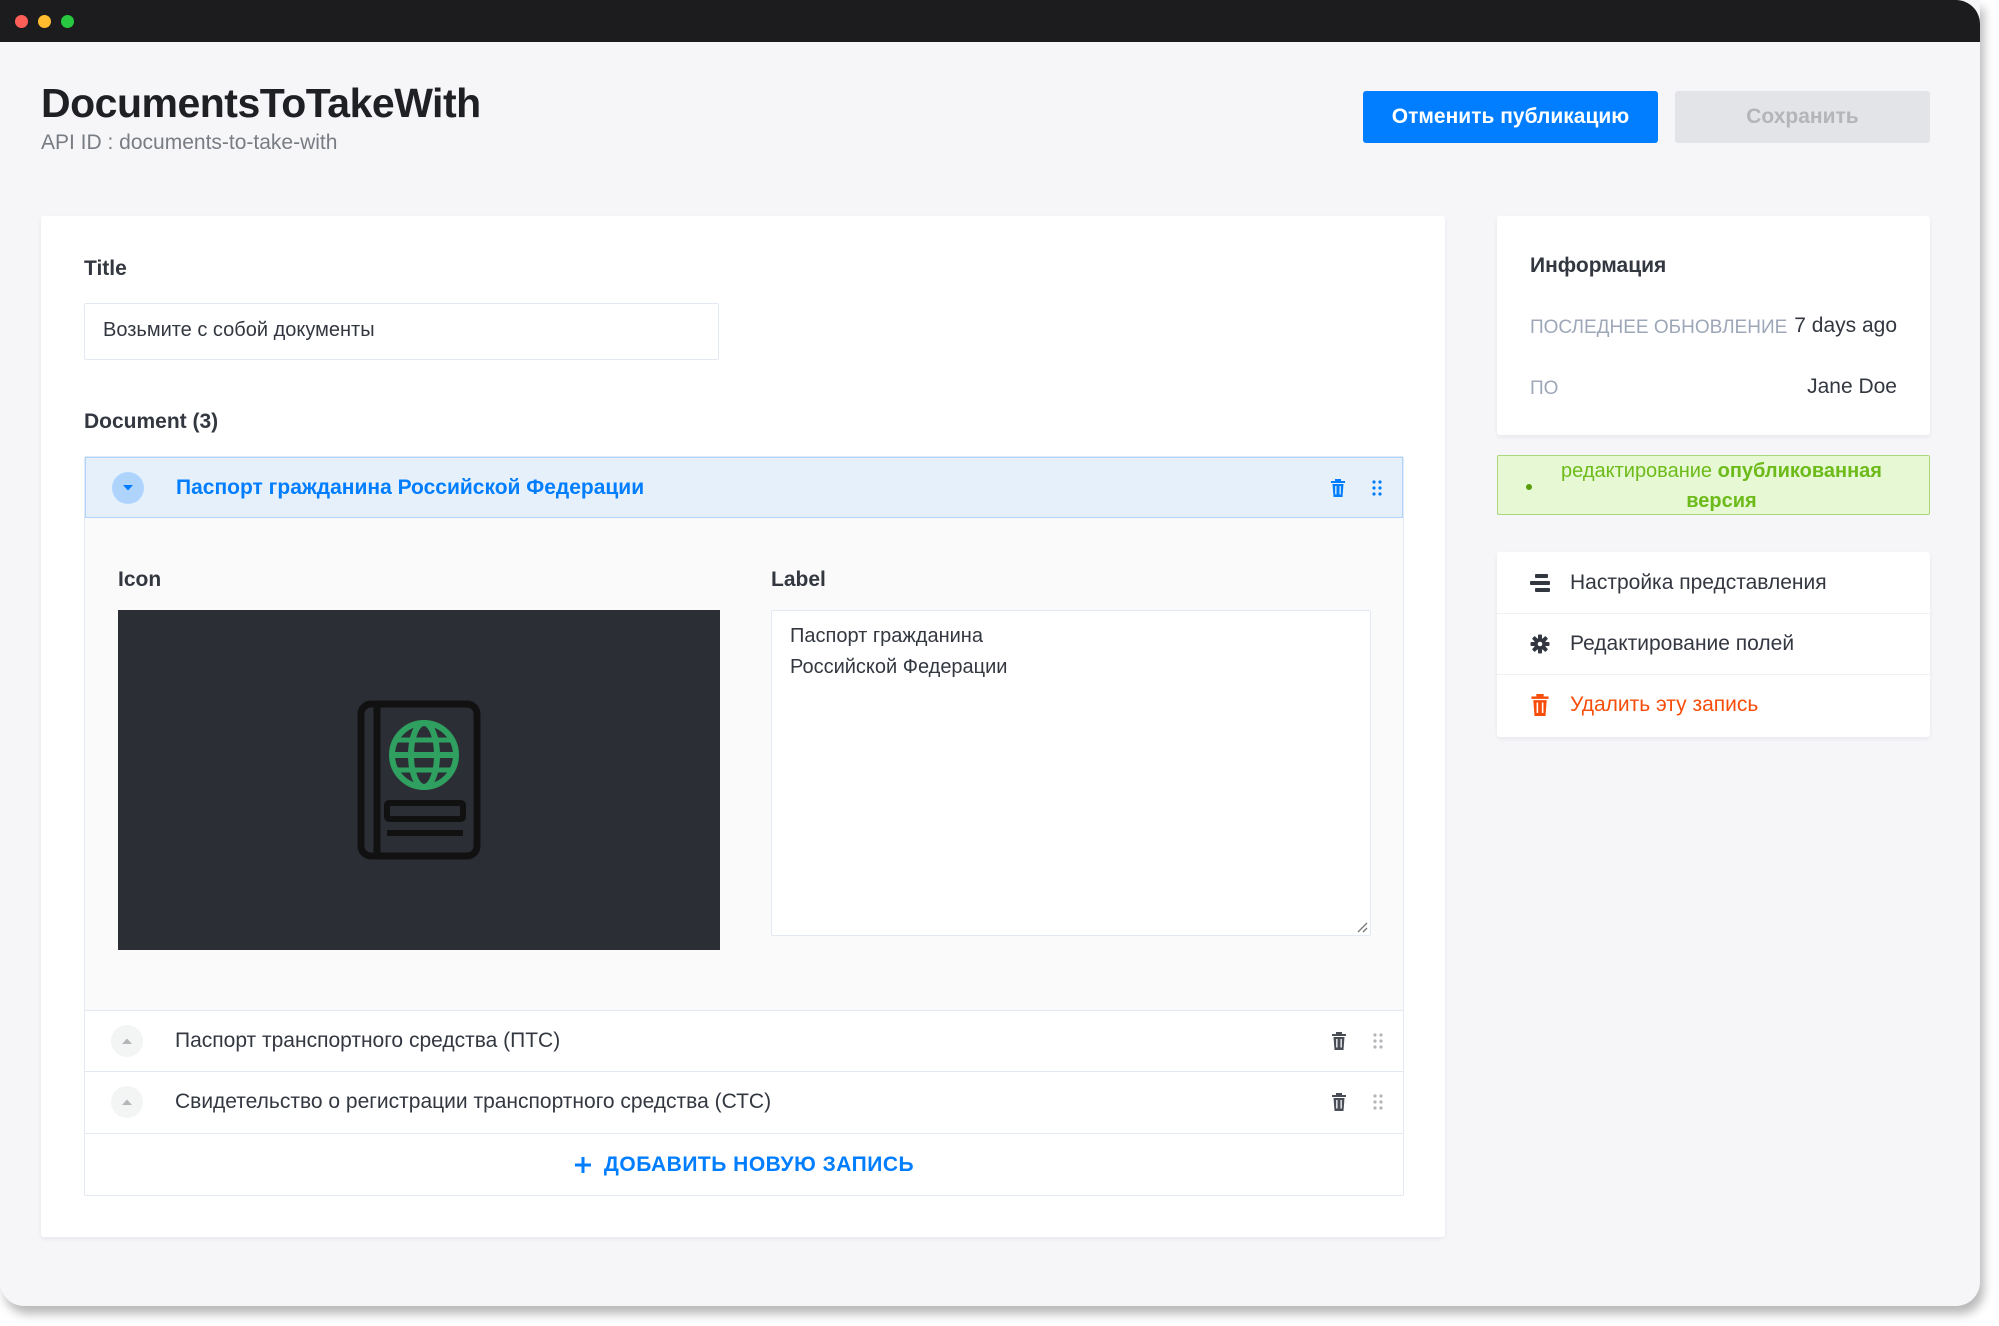  I want to click on status-dot-icon, so click(1529, 487).